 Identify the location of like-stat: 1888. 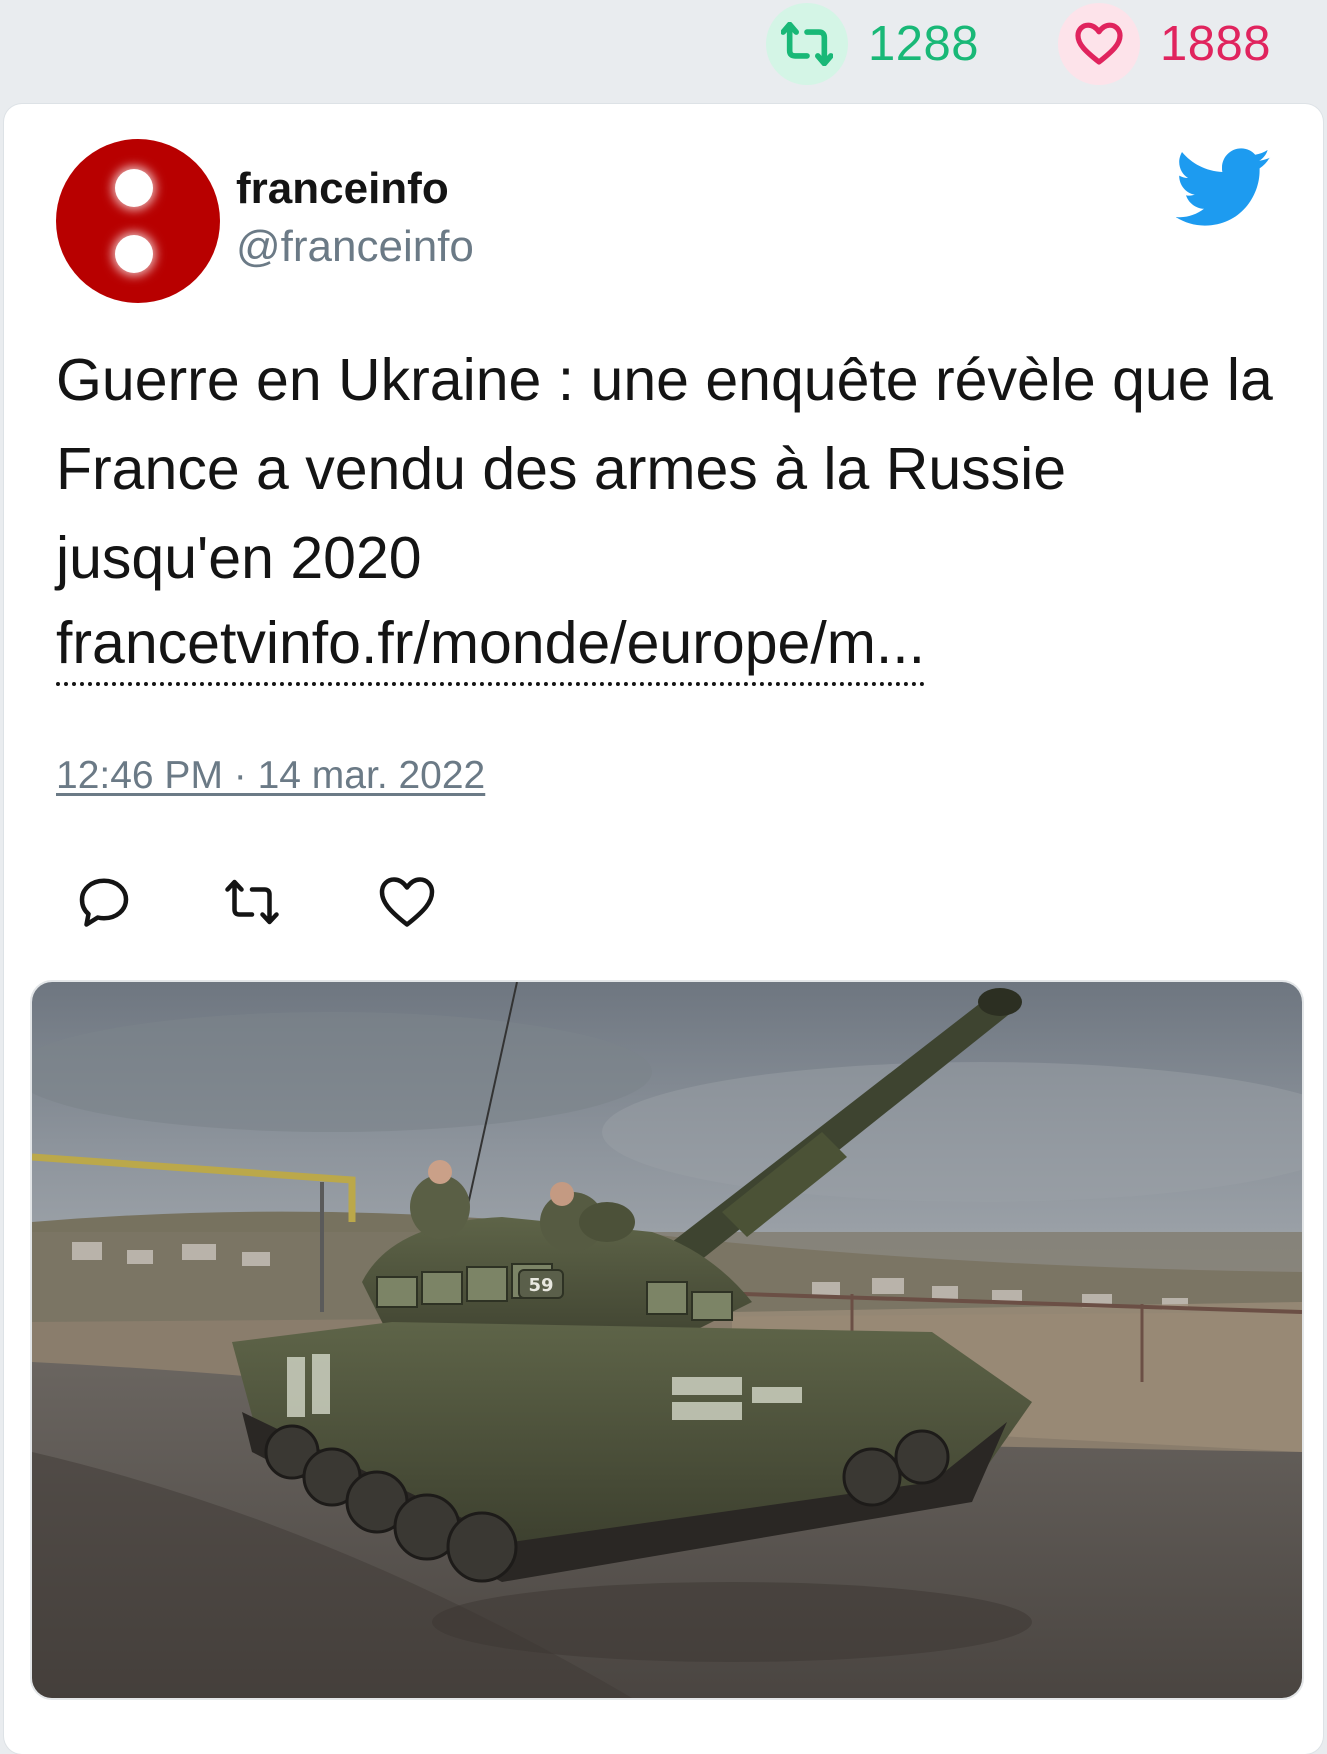
(1164, 44).